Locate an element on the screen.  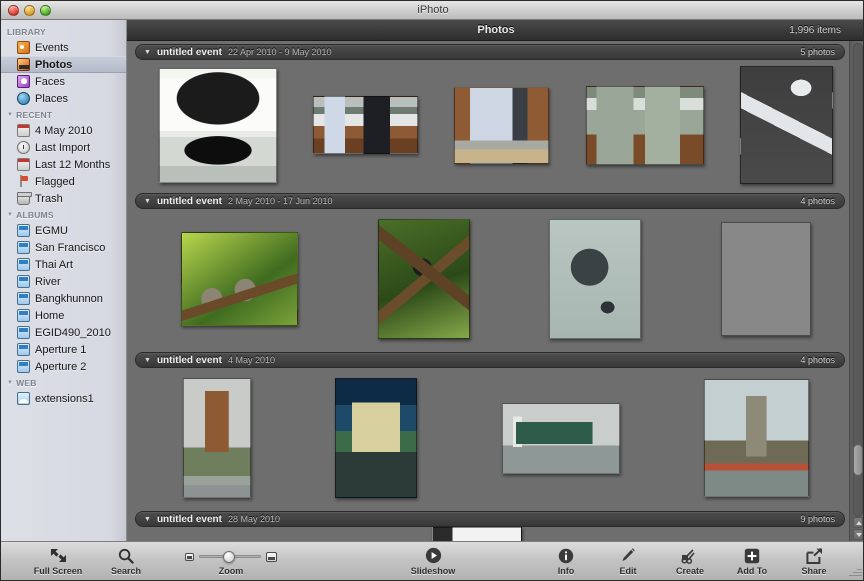
create-button: Create is located at coordinates (690, 561).